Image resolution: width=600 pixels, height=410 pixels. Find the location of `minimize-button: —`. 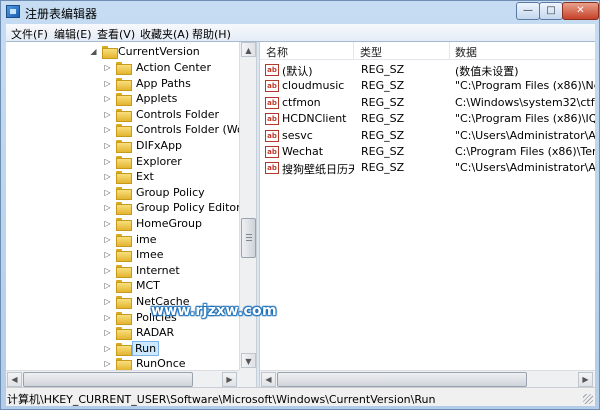

minimize-button: — is located at coordinates (528, 11).